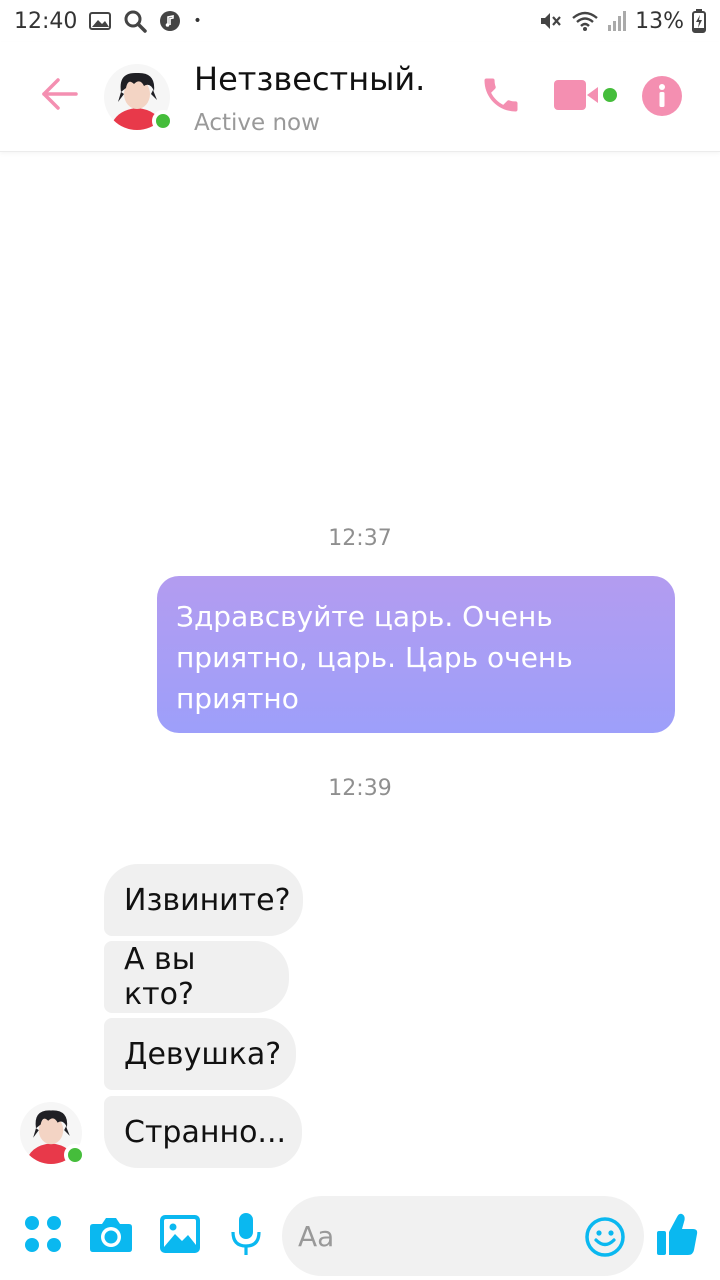 The width and height of the screenshot is (720, 1280). Describe the element at coordinates (551, 21) in the screenshot. I see `mute-icon` at that location.